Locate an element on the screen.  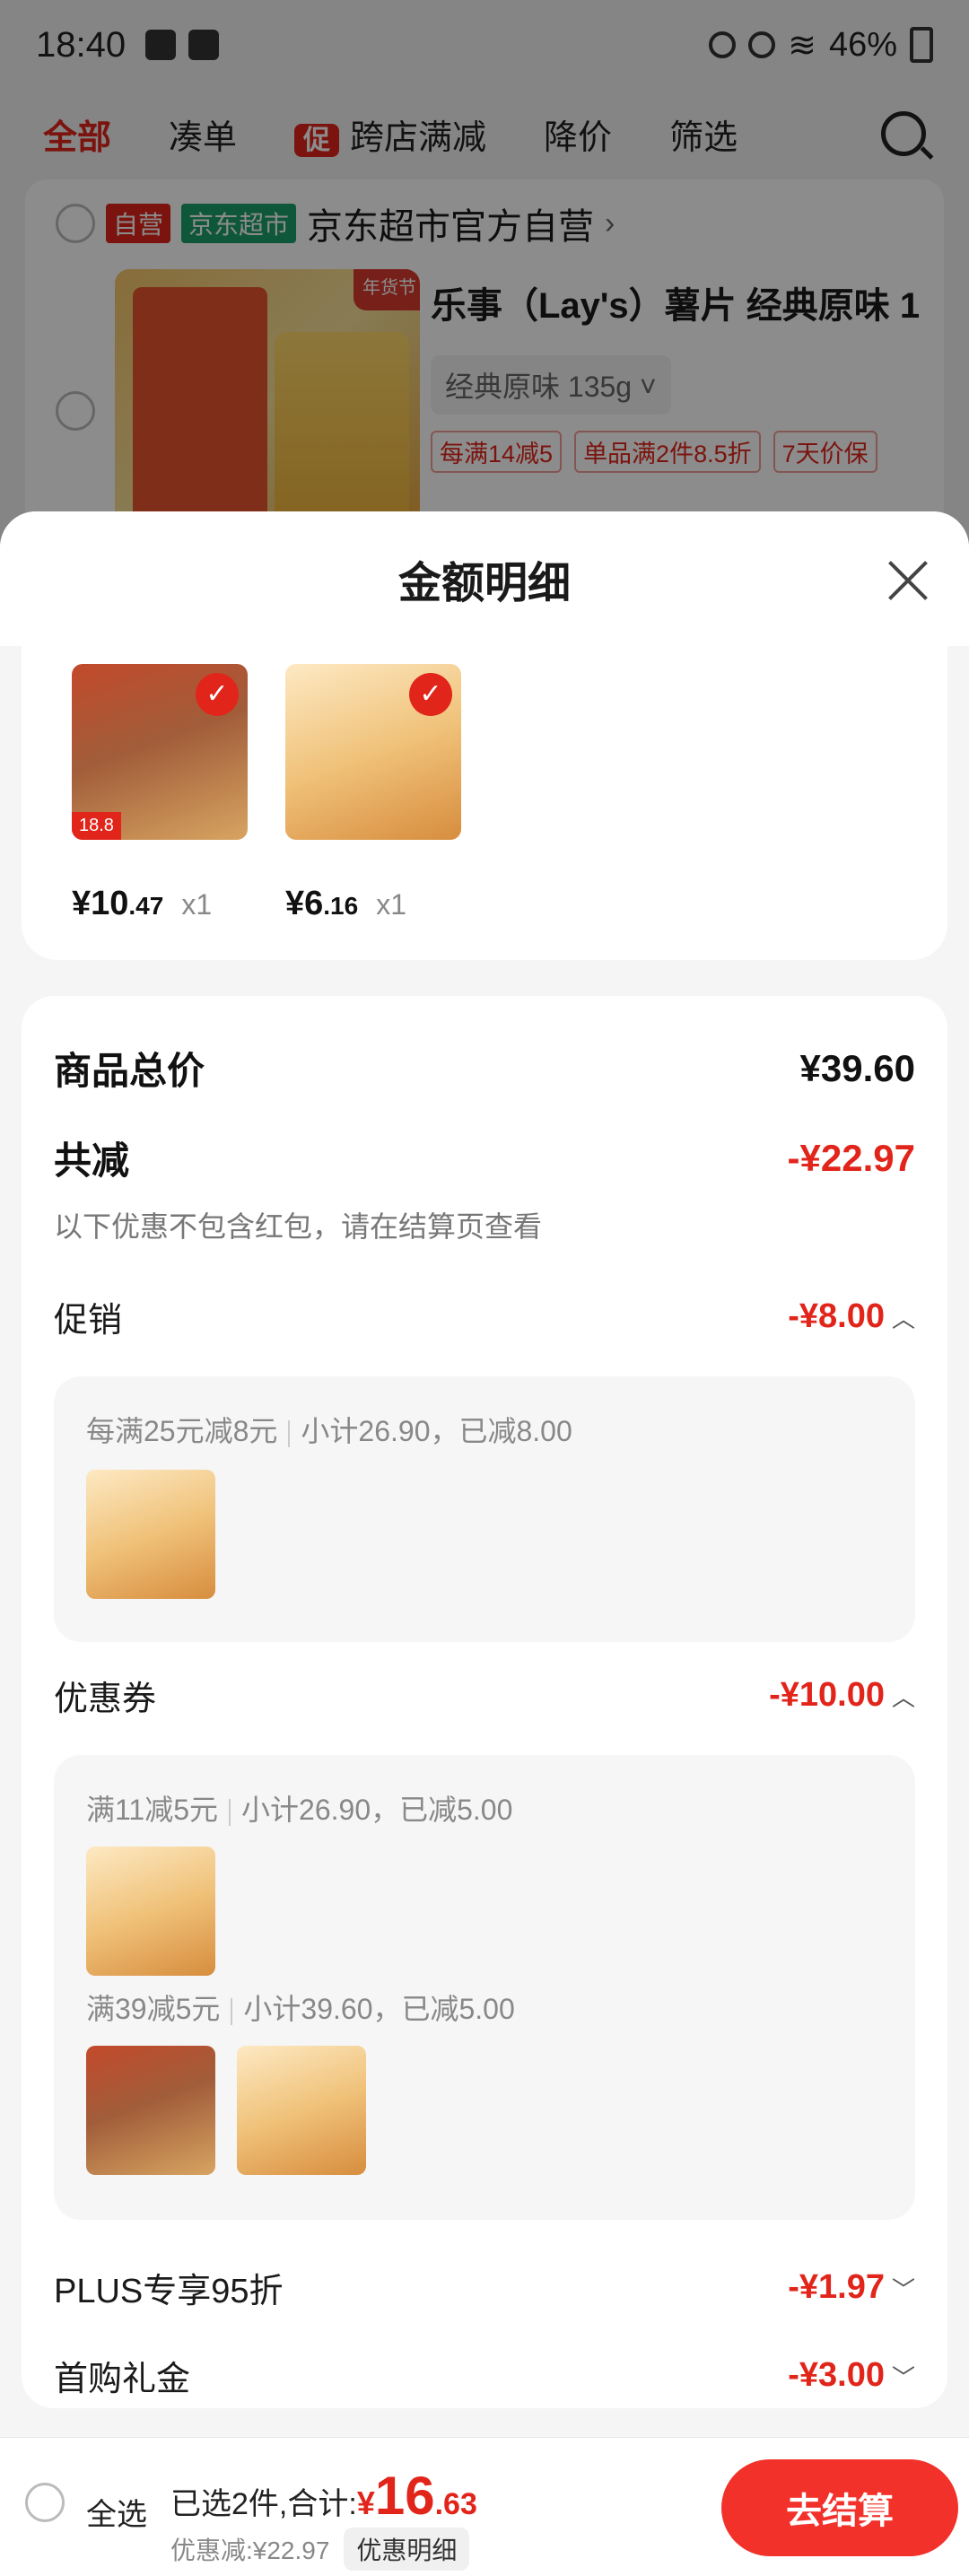
promo-rule-line: 每满25元减8元 小计26.90，已减8.00 is located at coordinates (329, 1431).